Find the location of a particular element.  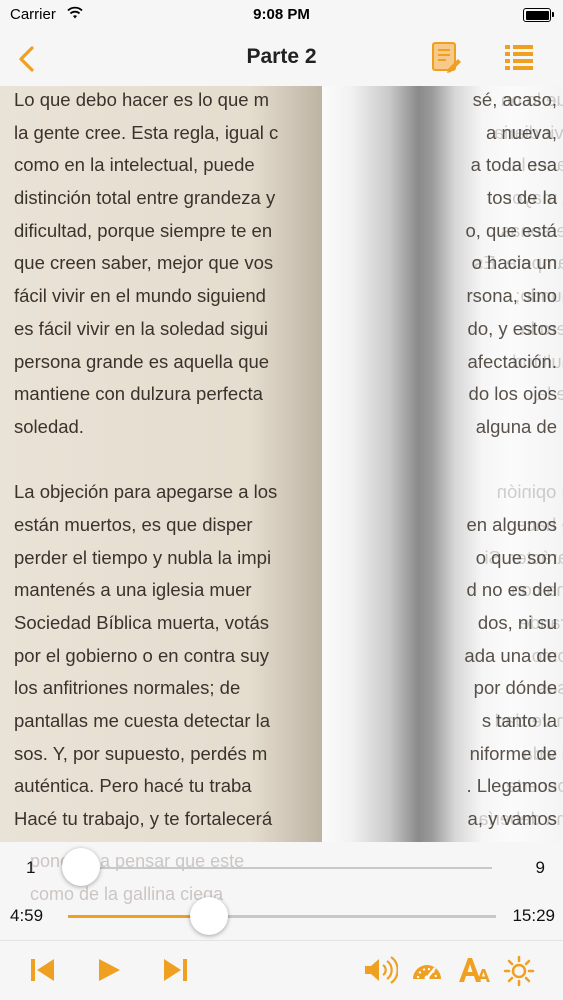

clock: 9:08 PM is located at coordinates (281, 14).